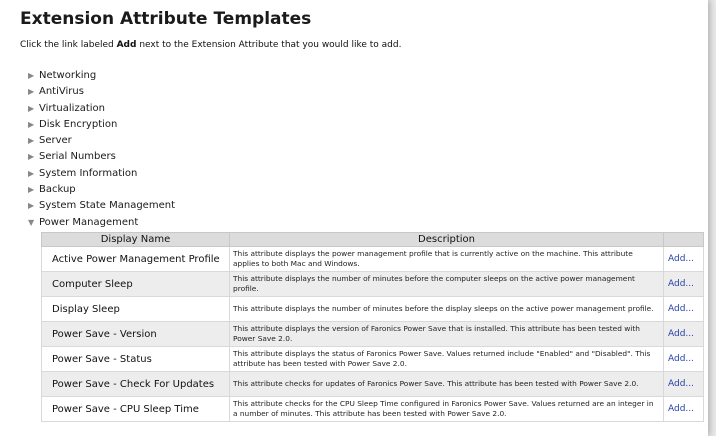 The height and width of the screenshot is (436, 716). Describe the element at coordinates (166, 19) in the screenshot. I see `page-title: Extension Attribute Templates` at that location.